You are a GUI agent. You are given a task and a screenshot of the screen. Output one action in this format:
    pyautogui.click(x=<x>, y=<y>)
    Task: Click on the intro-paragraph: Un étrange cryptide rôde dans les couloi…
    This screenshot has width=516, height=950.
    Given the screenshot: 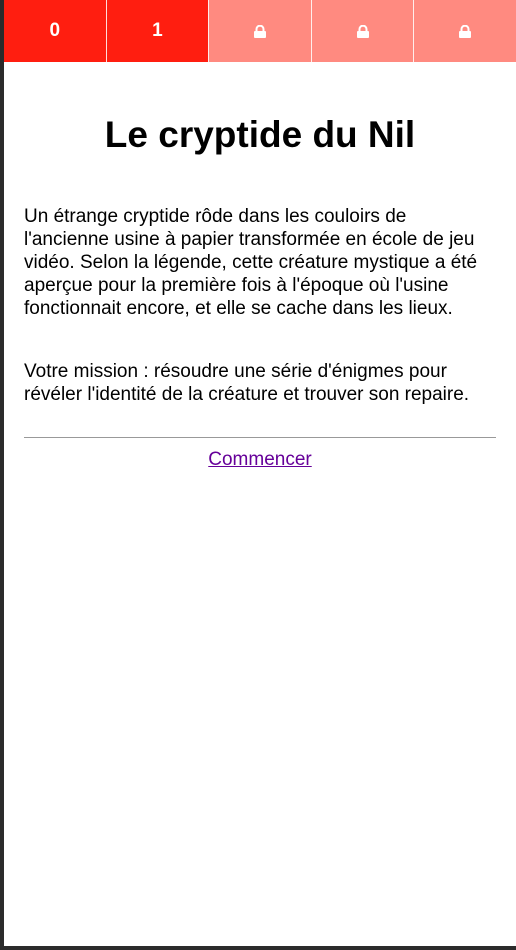 What is the action you would take?
    pyautogui.click(x=251, y=262)
    